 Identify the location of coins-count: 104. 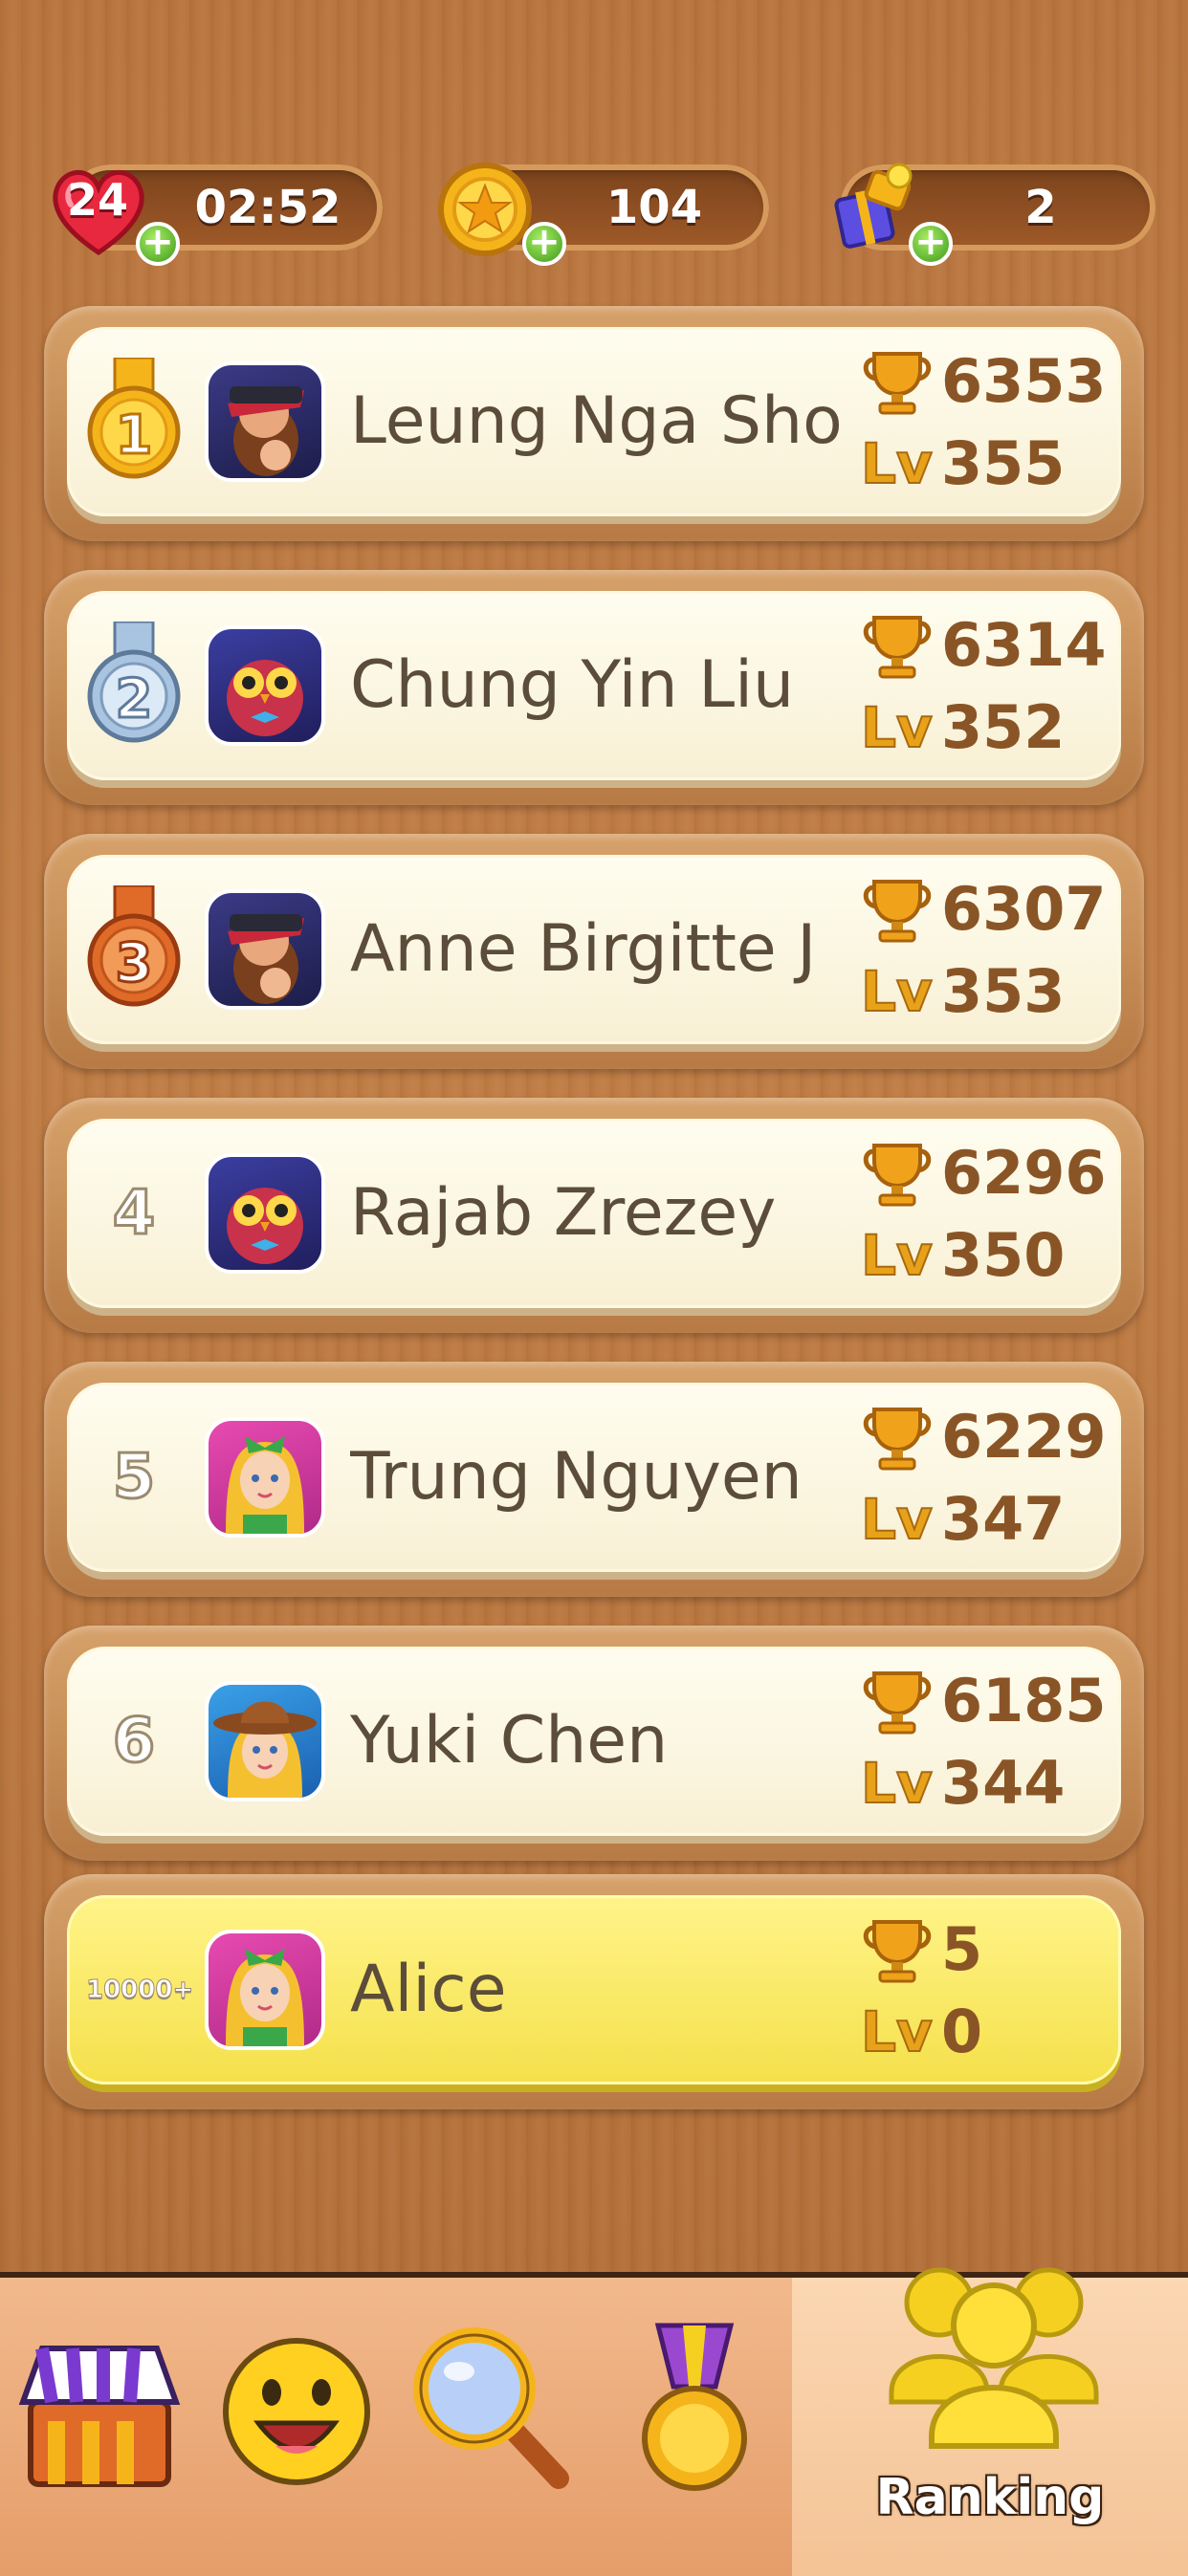
(654, 207).